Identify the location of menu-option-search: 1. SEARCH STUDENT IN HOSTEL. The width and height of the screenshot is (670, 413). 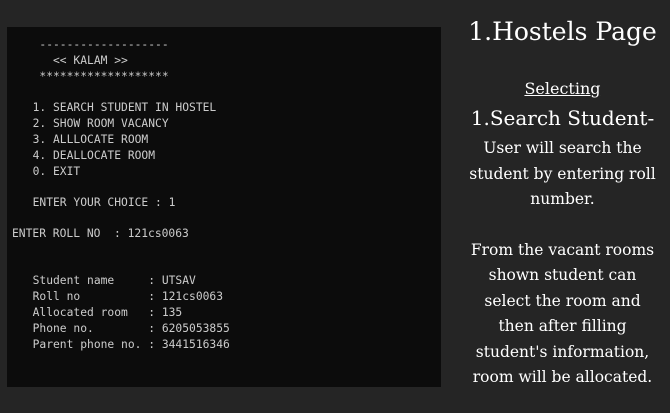
(118, 107).